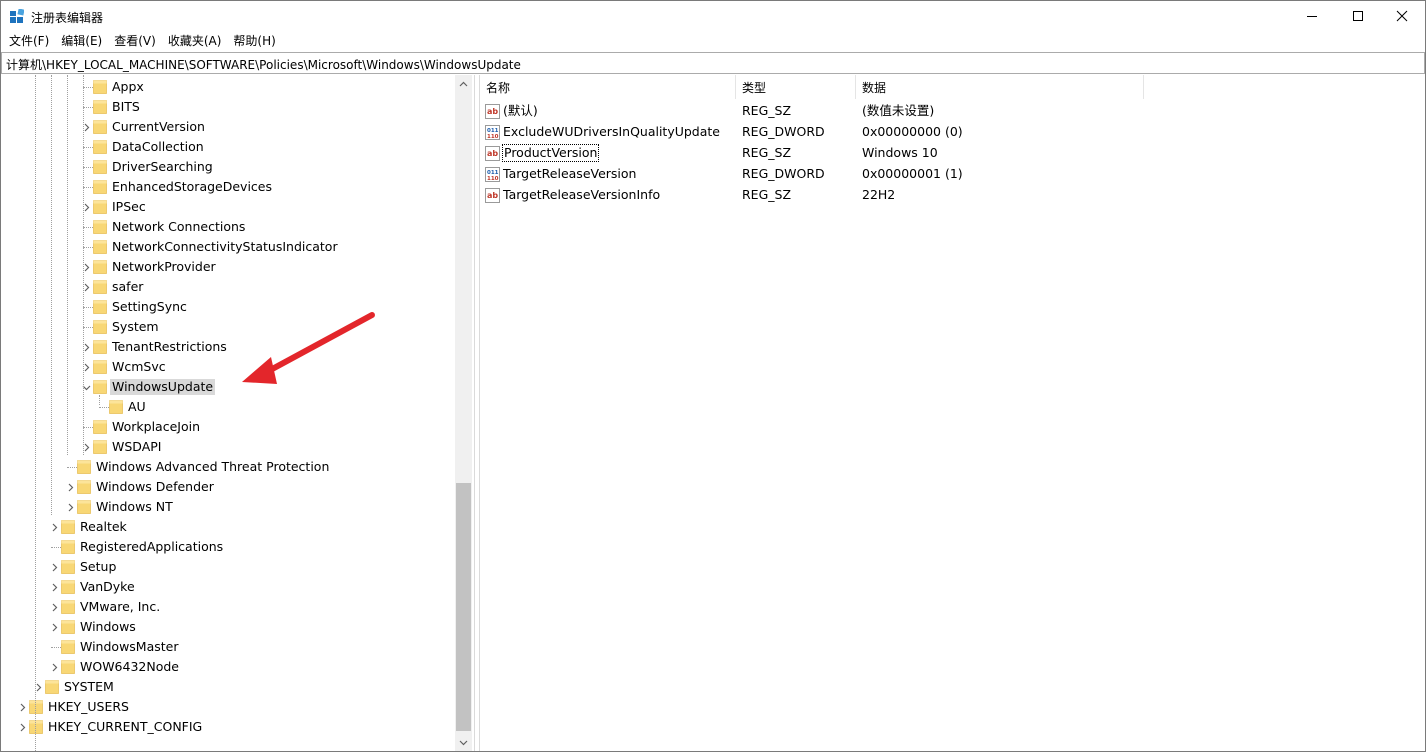 This screenshot has width=1426, height=752. I want to click on chevron-down-icon, so click(463, 742).